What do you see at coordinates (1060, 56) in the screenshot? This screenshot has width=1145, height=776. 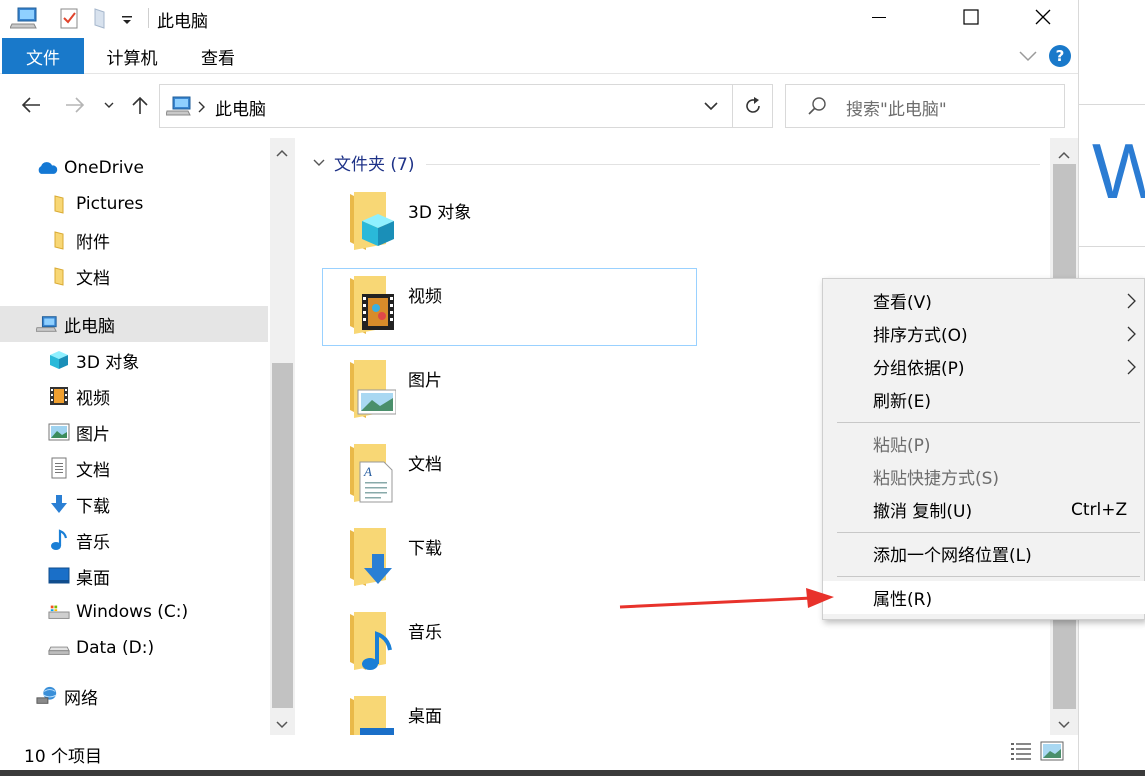 I see `help-button: ?` at bounding box center [1060, 56].